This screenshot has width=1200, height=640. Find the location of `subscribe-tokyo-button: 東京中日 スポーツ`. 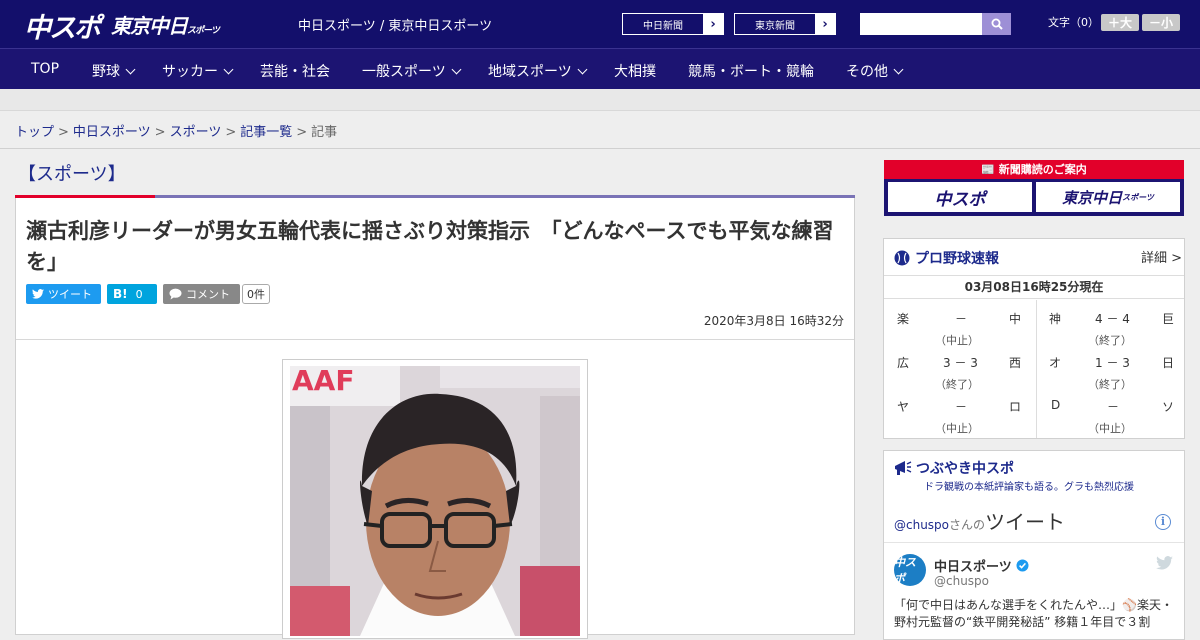

subscribe-tokyo-button: 東京中日 スポーツ is located at coordinates (1108, 197).